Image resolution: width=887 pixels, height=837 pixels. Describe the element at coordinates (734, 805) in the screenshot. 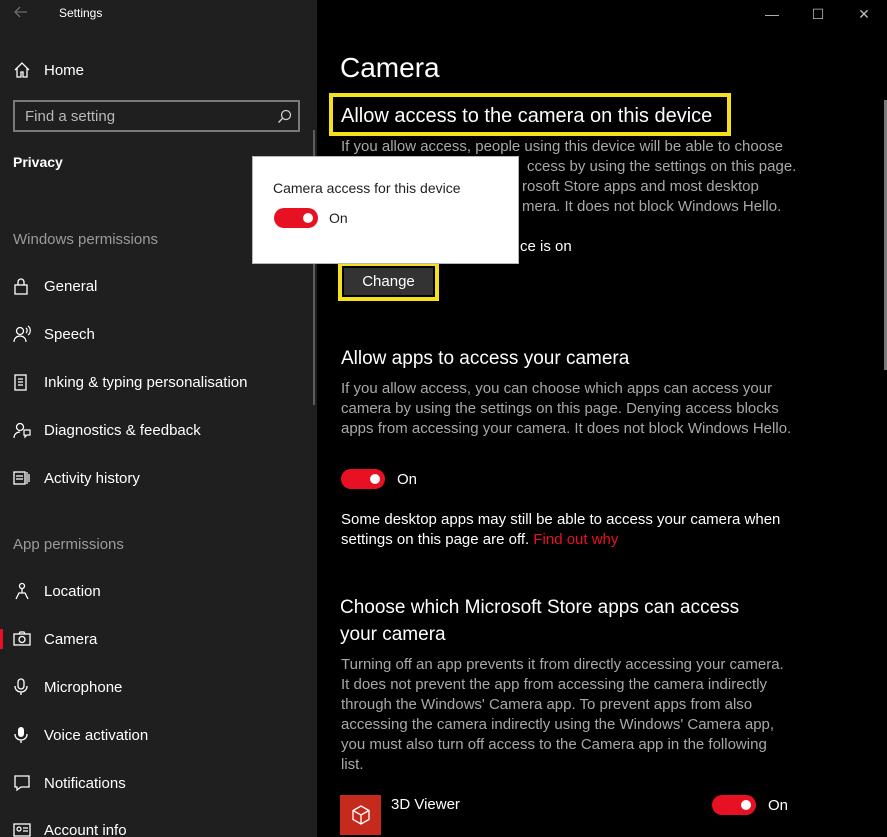

I see `app-3d-viewer-toggle` at that location.